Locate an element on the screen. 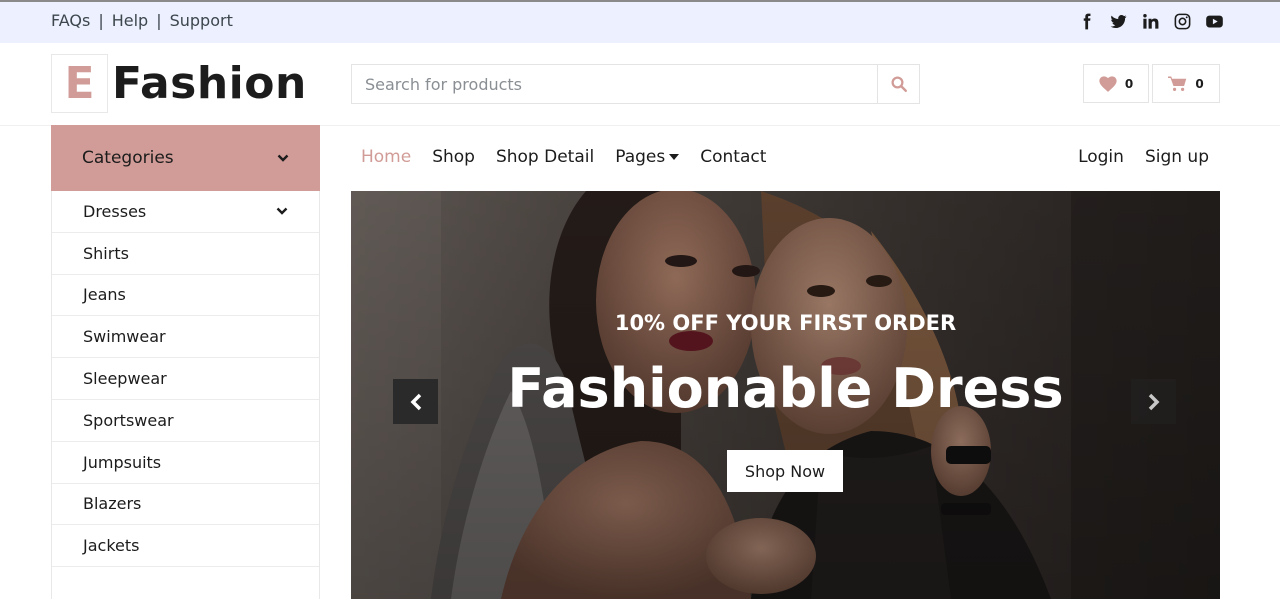 The height and width of the screenshot is (599, 1280). nav-contact: Contact is located at coordinates (733, 157).